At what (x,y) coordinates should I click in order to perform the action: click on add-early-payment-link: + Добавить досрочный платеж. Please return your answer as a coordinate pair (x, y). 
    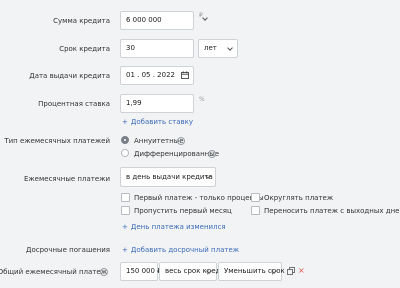
    Looking at the image, I should click on (180, 250).